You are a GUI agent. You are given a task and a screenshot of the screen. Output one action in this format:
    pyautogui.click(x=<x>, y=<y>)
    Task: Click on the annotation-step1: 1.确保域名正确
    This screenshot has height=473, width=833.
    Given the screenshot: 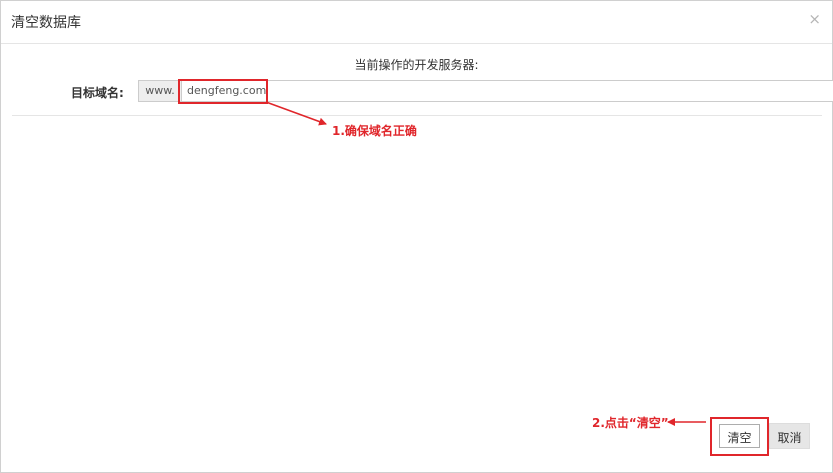 What is the action you would take?
    pyautogui.click(x=374, y=131)
    